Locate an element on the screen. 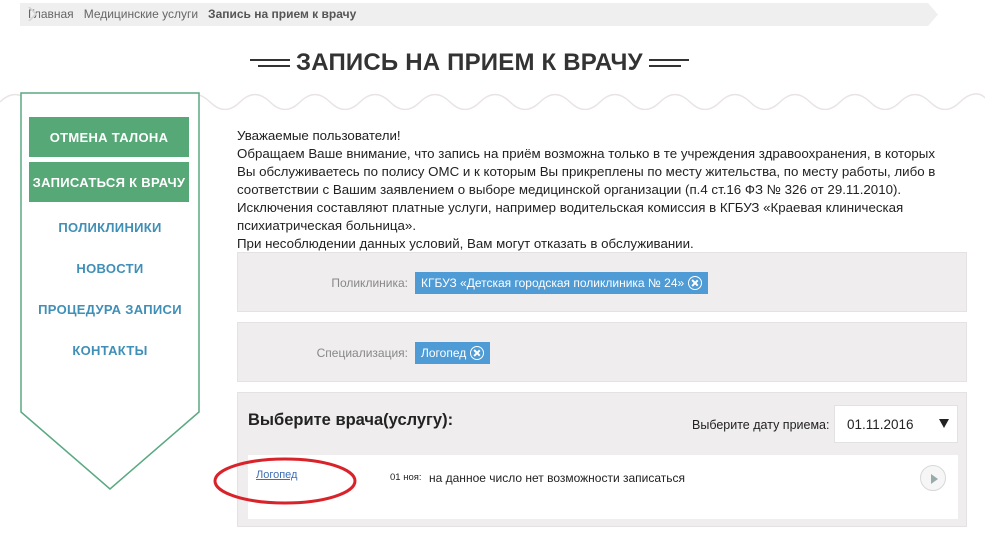 This screenshot has width=985, height=546. title-deco-left-icon is located at coordinates (270, 63).